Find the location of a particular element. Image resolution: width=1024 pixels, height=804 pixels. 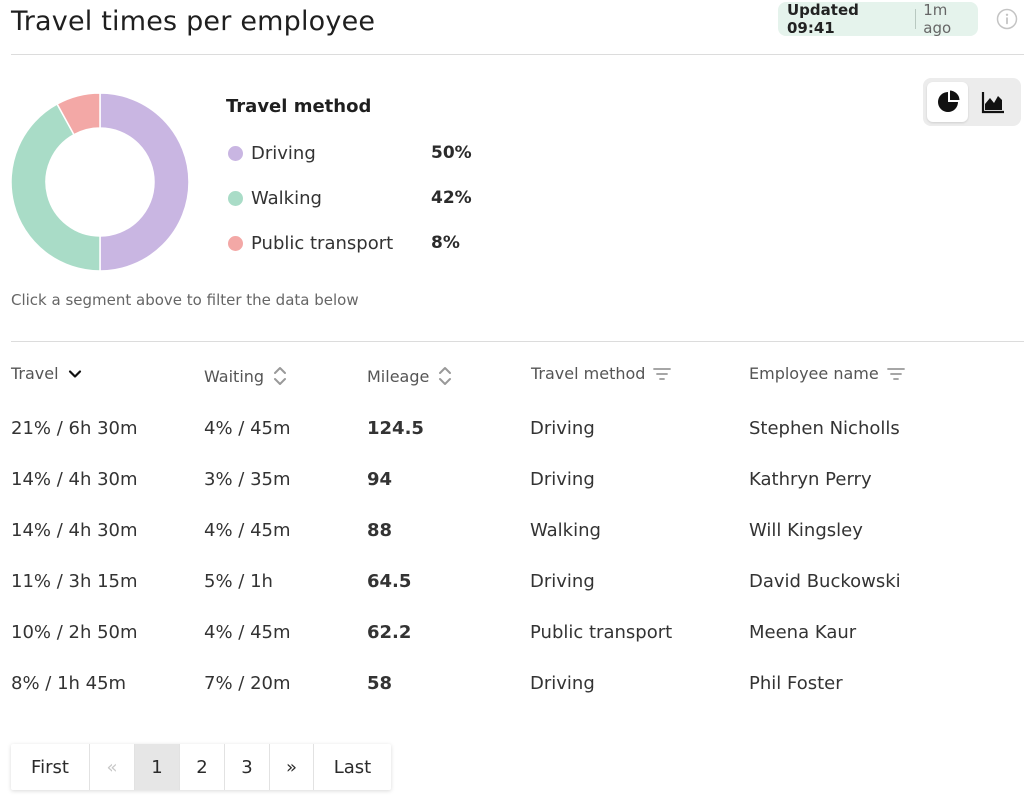

legend-dot-walking is located at coordinates (235, 198).